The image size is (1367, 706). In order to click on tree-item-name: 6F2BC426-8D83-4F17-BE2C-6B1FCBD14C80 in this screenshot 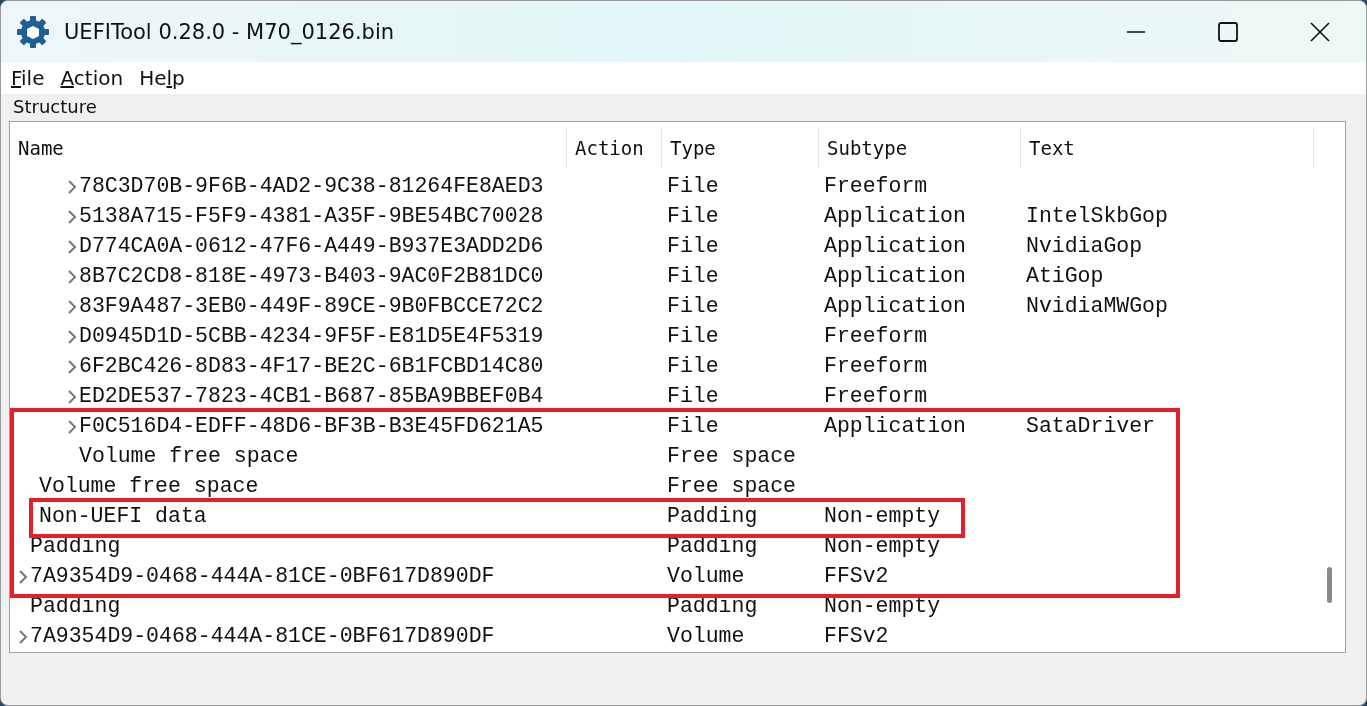, I will do `click(311, 367)`.